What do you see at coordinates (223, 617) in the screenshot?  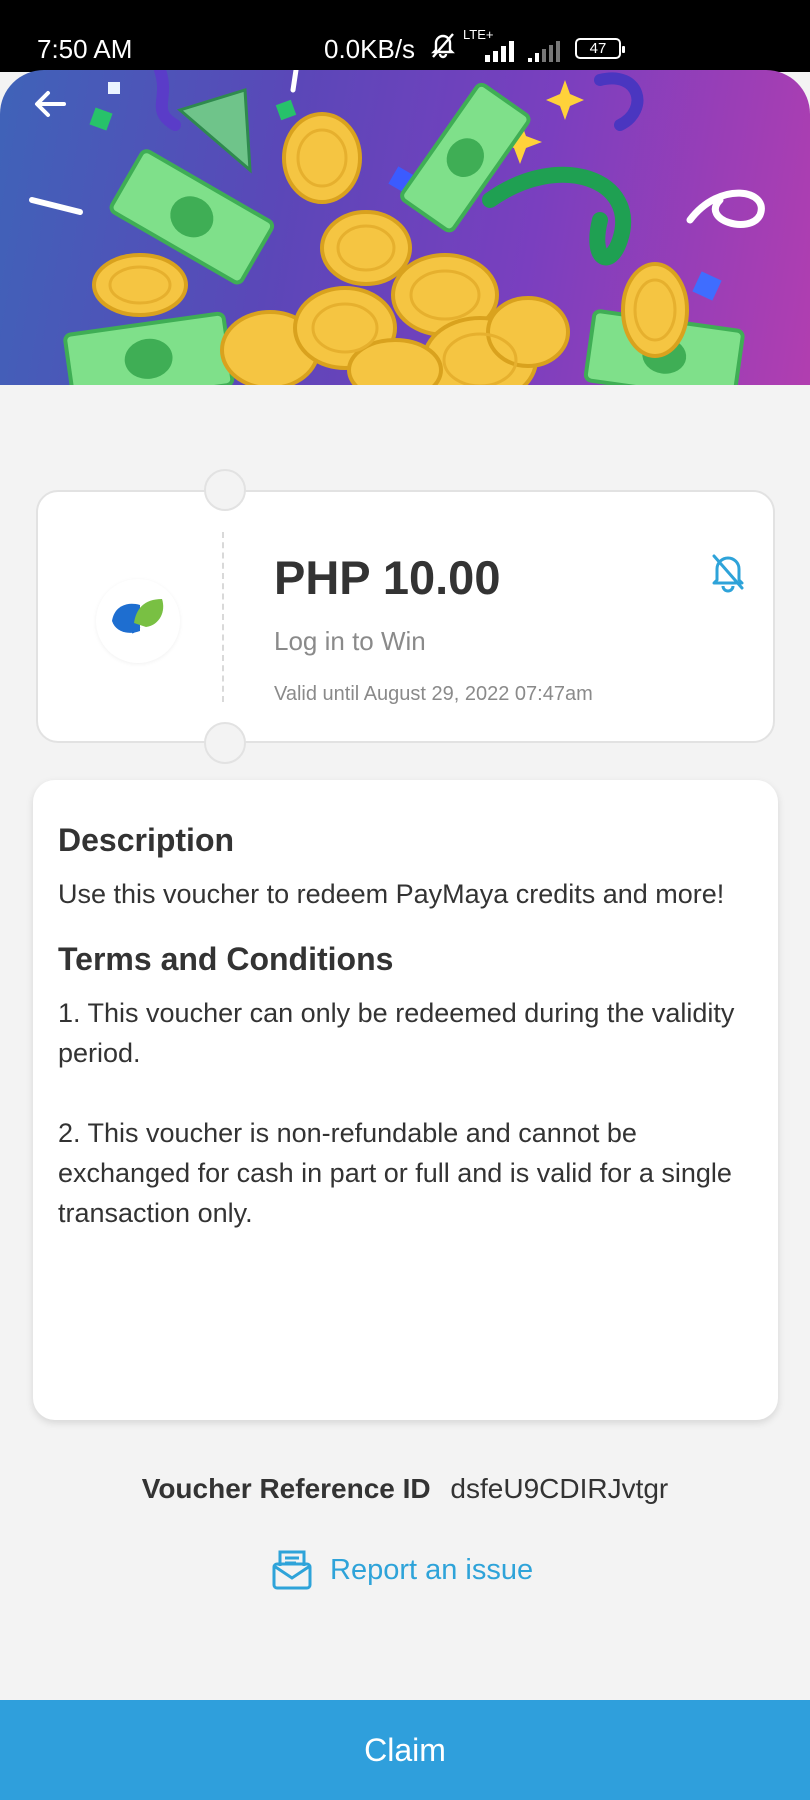 I see `ticket-divider` at bounding box center [223, 617].